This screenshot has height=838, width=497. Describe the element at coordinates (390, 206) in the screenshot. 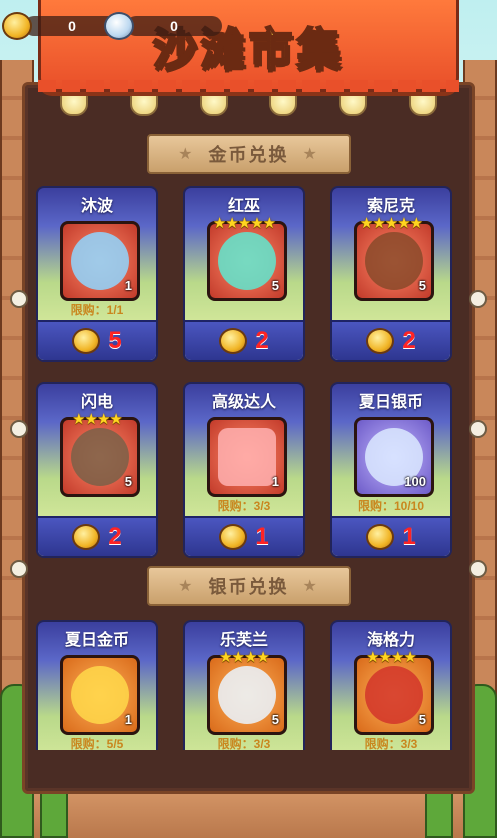

I see `item-name: 索尼克` at that location.